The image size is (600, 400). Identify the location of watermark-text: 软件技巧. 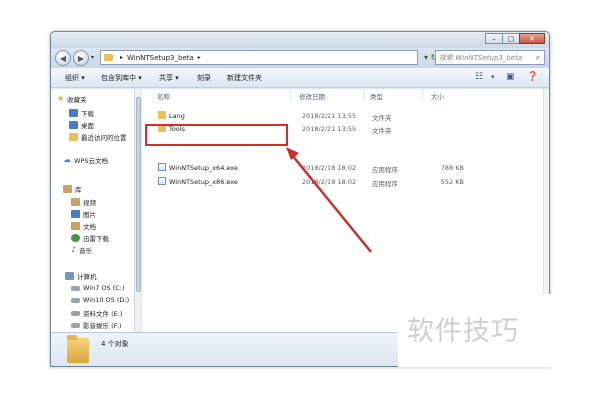
(463, 331).